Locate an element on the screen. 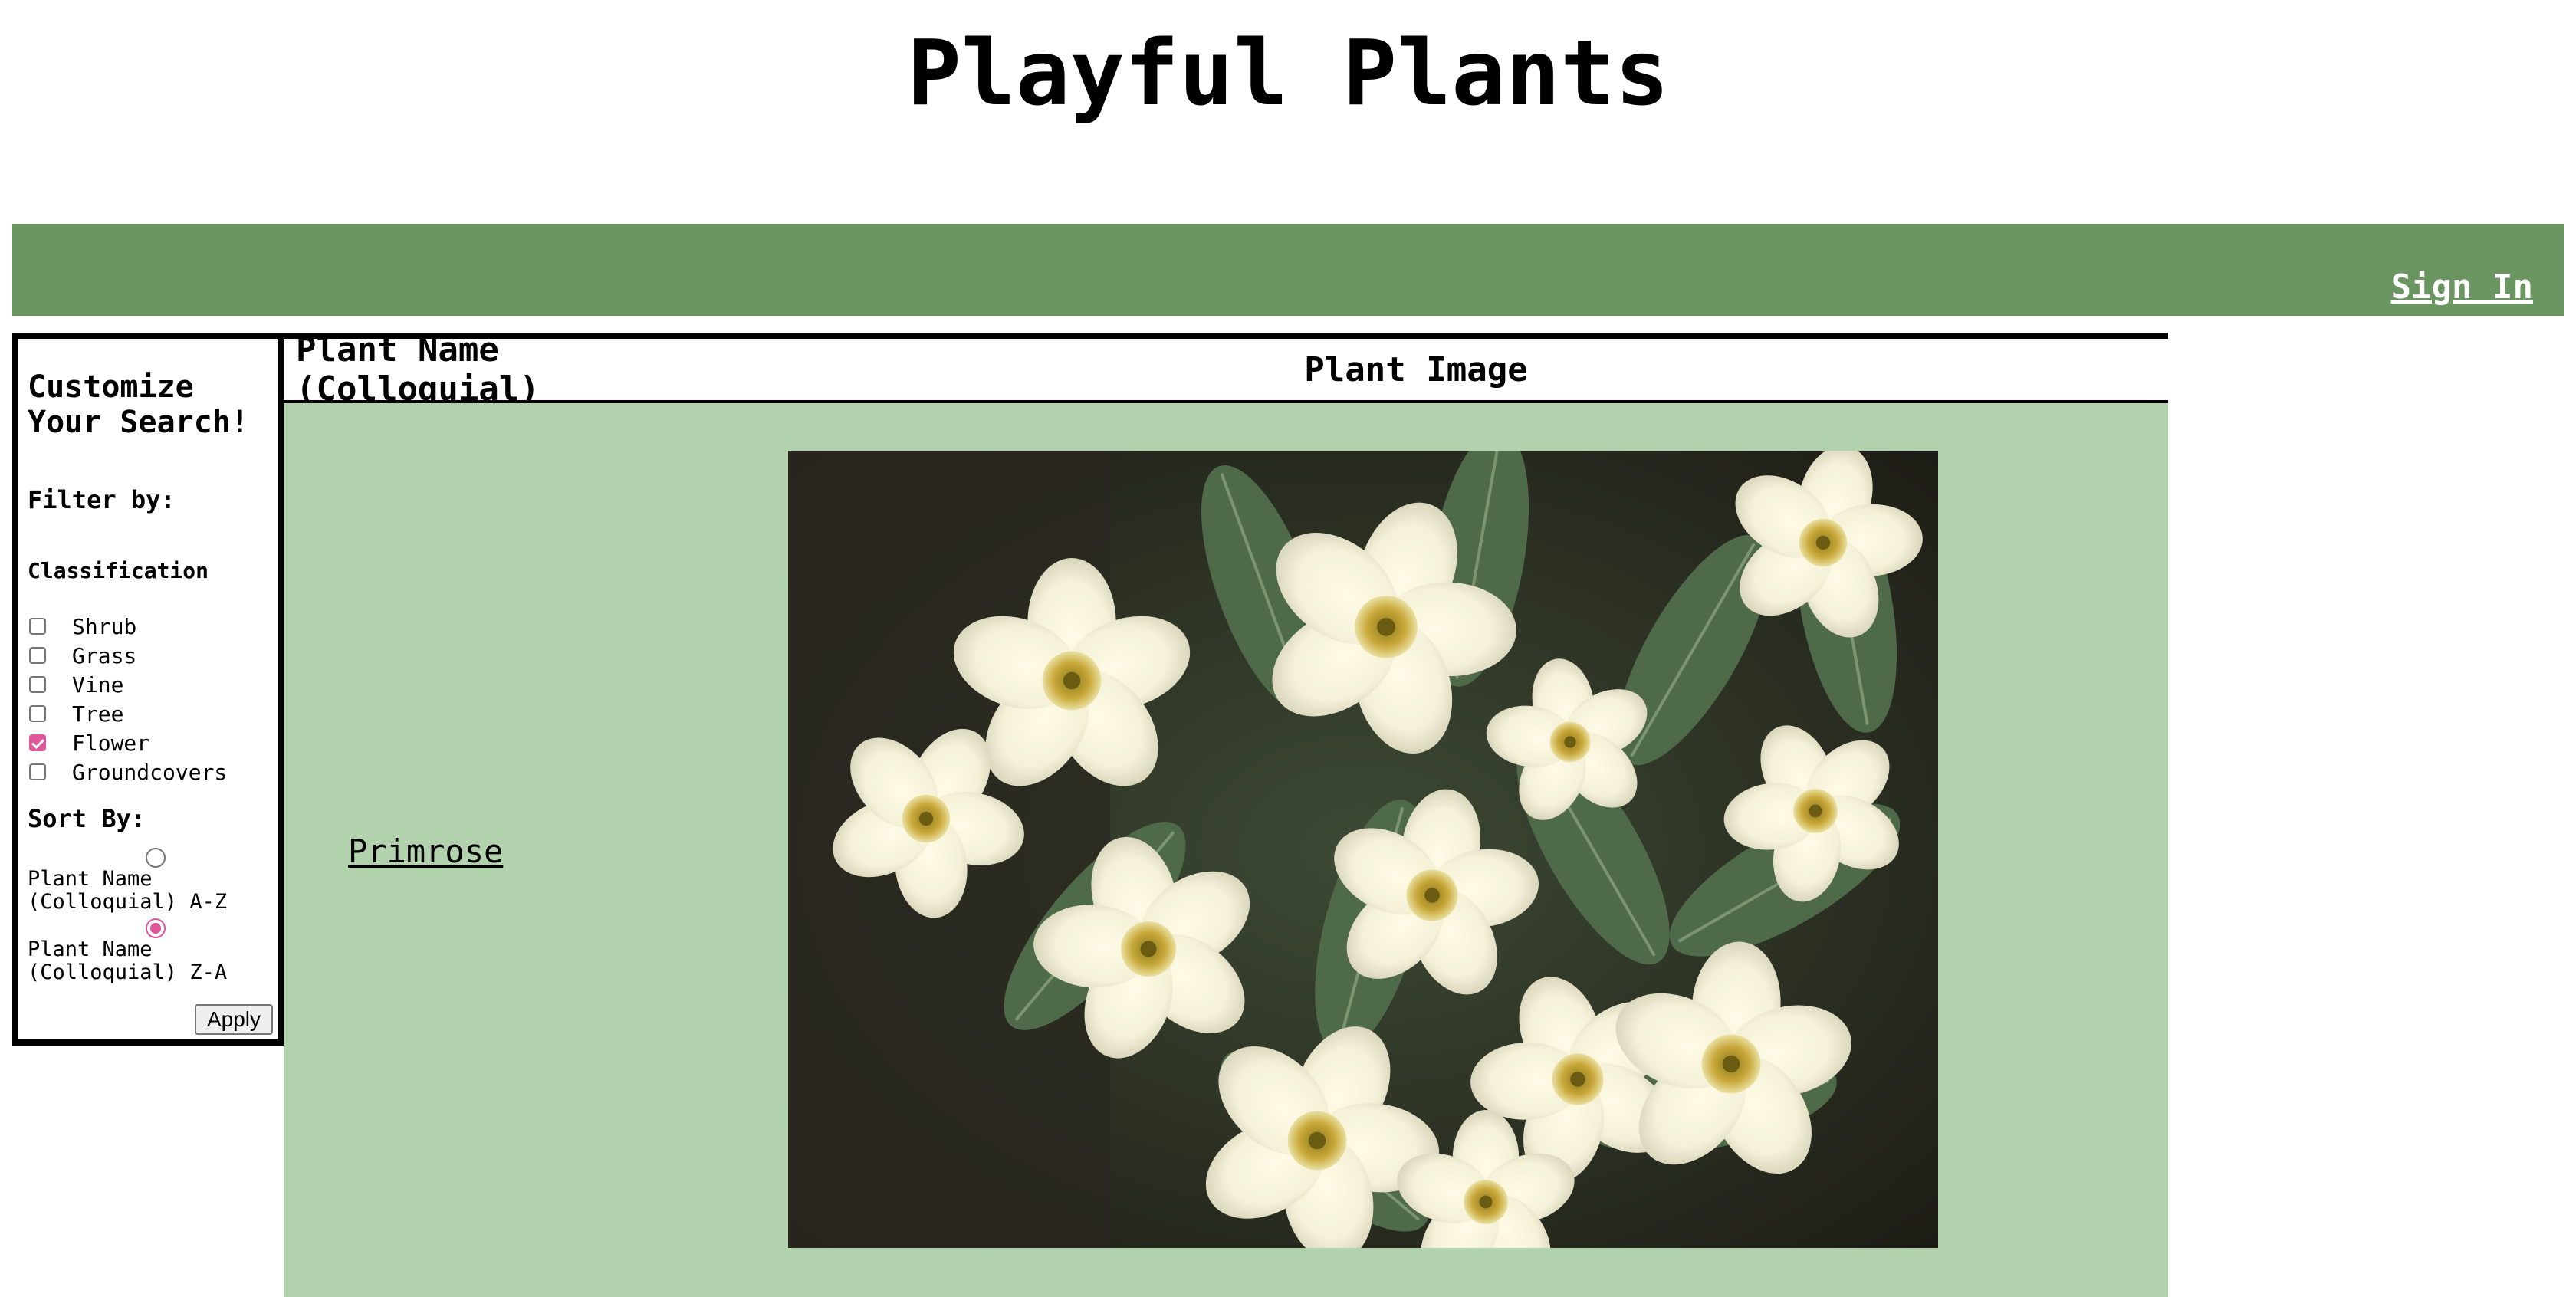 This screenshot has height=1297, width=2576. checkbox-row-tree: Tree is located at coordinates (153, 713).